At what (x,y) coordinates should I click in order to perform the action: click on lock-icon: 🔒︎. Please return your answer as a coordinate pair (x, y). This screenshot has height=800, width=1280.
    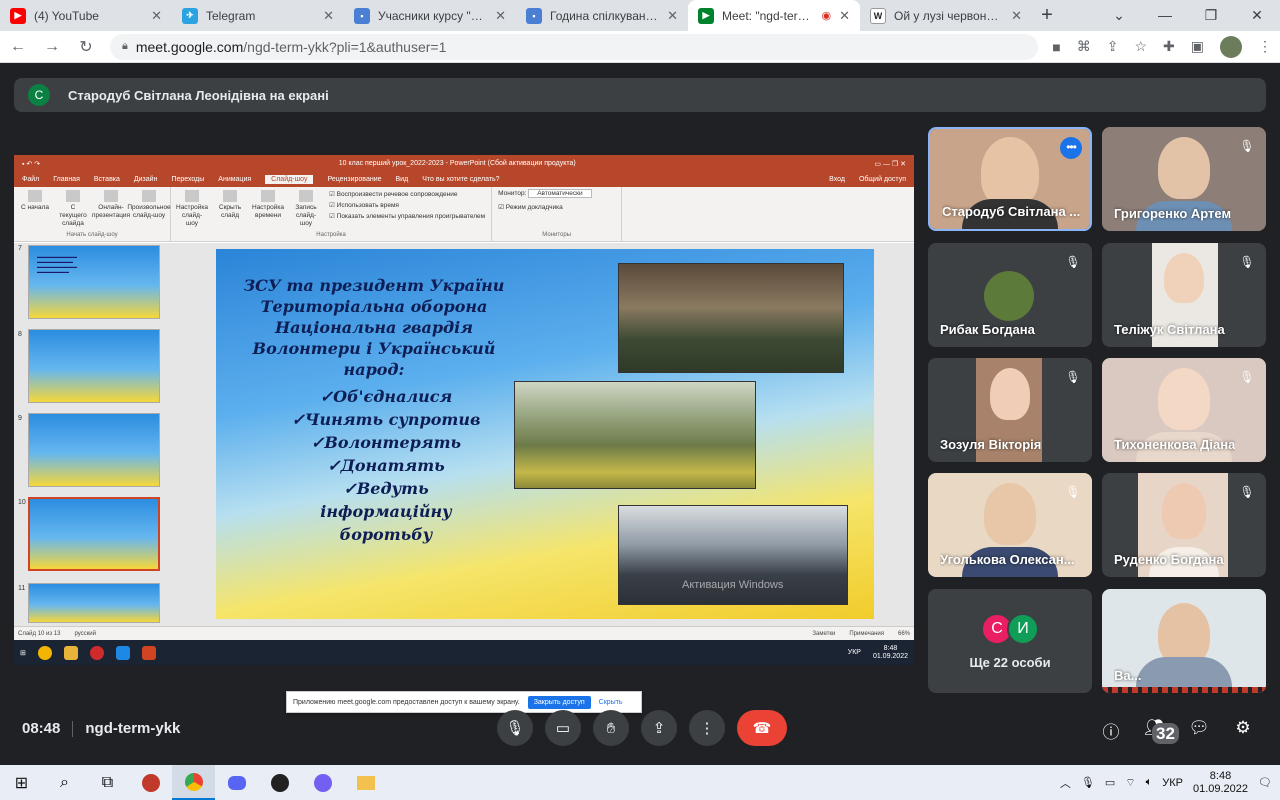
    Looking at the image, I should click on (125, 46).